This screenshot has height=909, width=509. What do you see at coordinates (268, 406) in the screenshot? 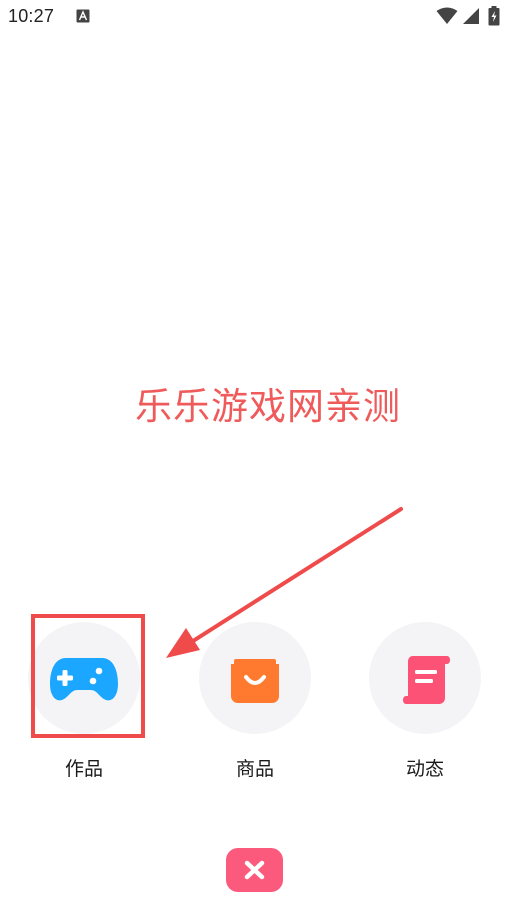
I see `watermark-text: 乐乐游戏网亲测` at bounding box center [268, 406].